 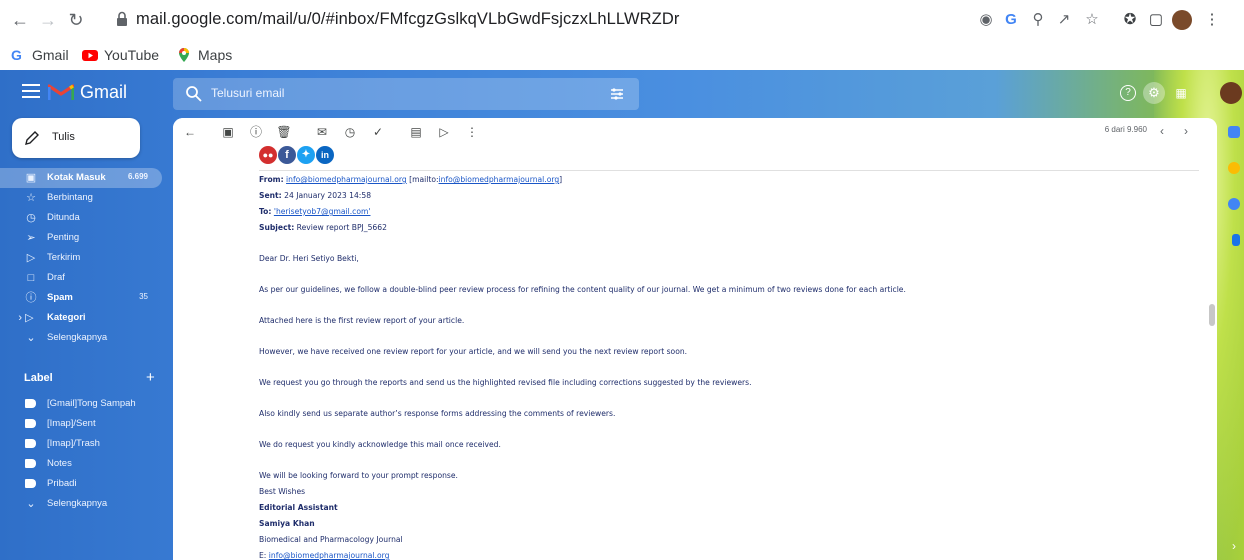 I want to click on bookmark-gmail: G Gmail, so click(x=39, y=55).